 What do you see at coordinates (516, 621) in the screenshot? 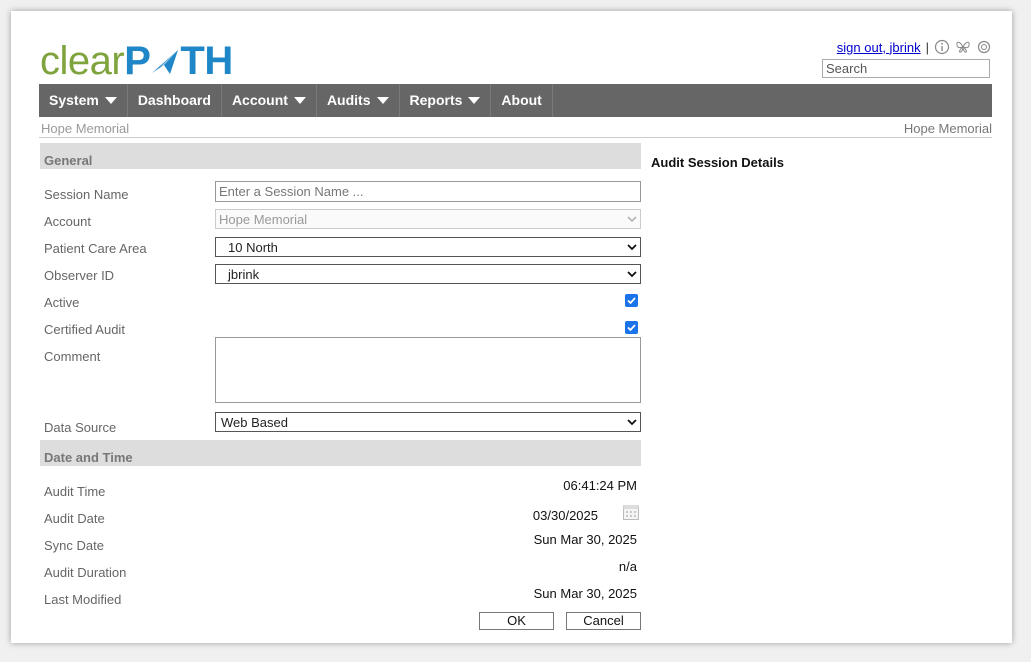
I see `ok-button: OK` at bounding box center [516, 621].